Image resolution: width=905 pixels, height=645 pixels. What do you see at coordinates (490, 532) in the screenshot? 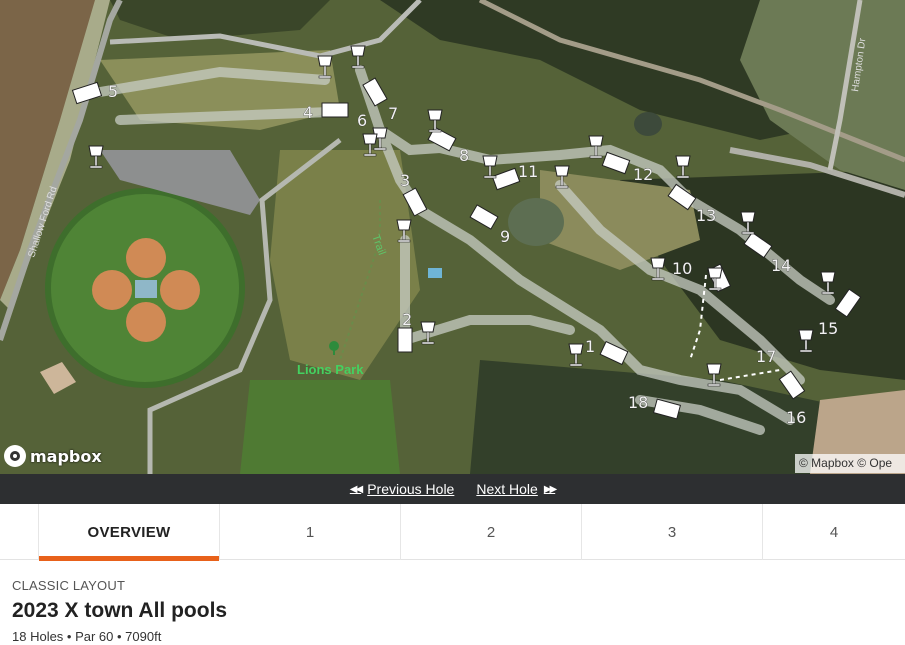
I see `tab-hole-2: 2` at bounding box center [490, 532].